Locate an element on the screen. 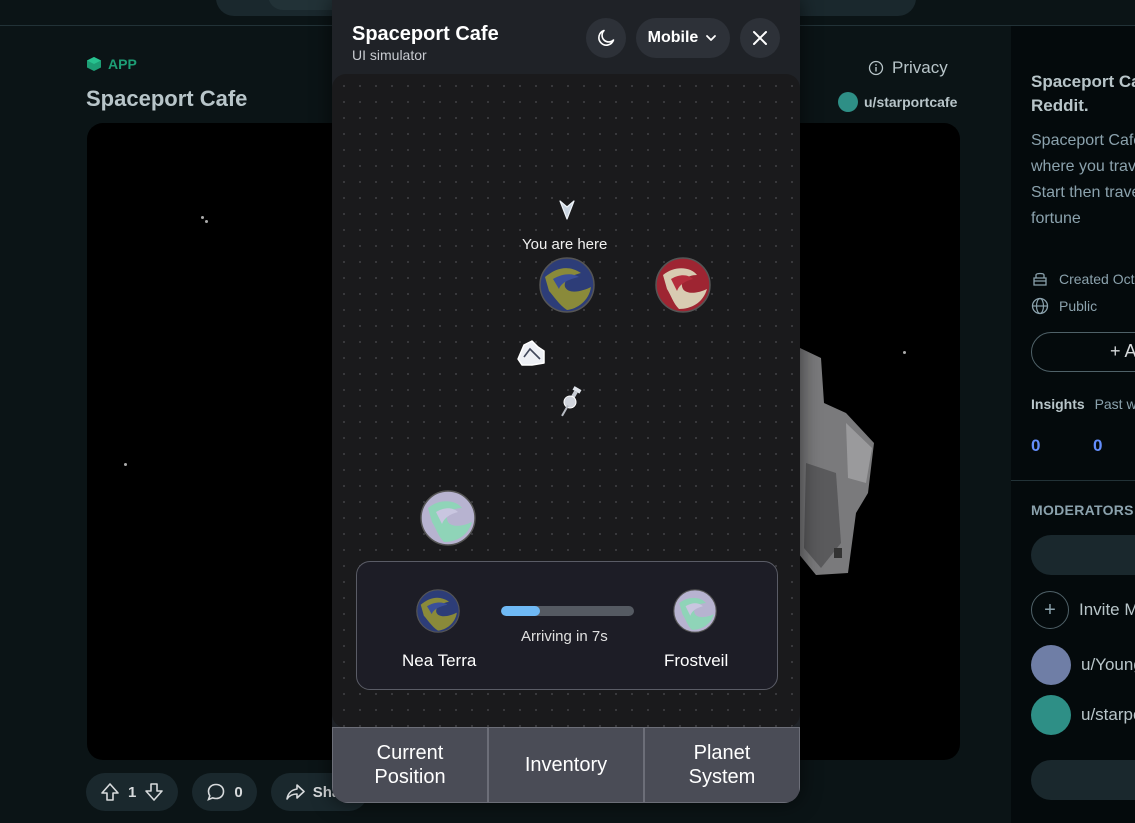  add-button-label: + Add is located at coordinates (1122, 351).